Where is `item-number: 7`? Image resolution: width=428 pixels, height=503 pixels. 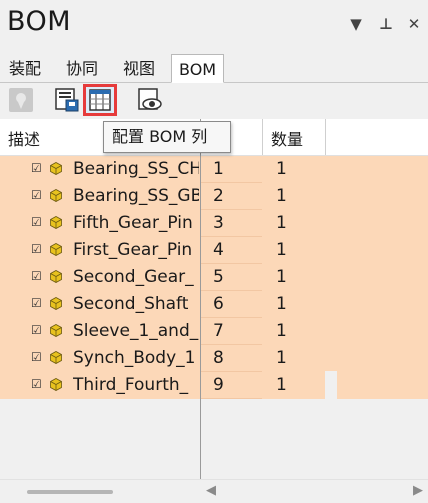 item-number: 7 is located at coordinates (218, 331).